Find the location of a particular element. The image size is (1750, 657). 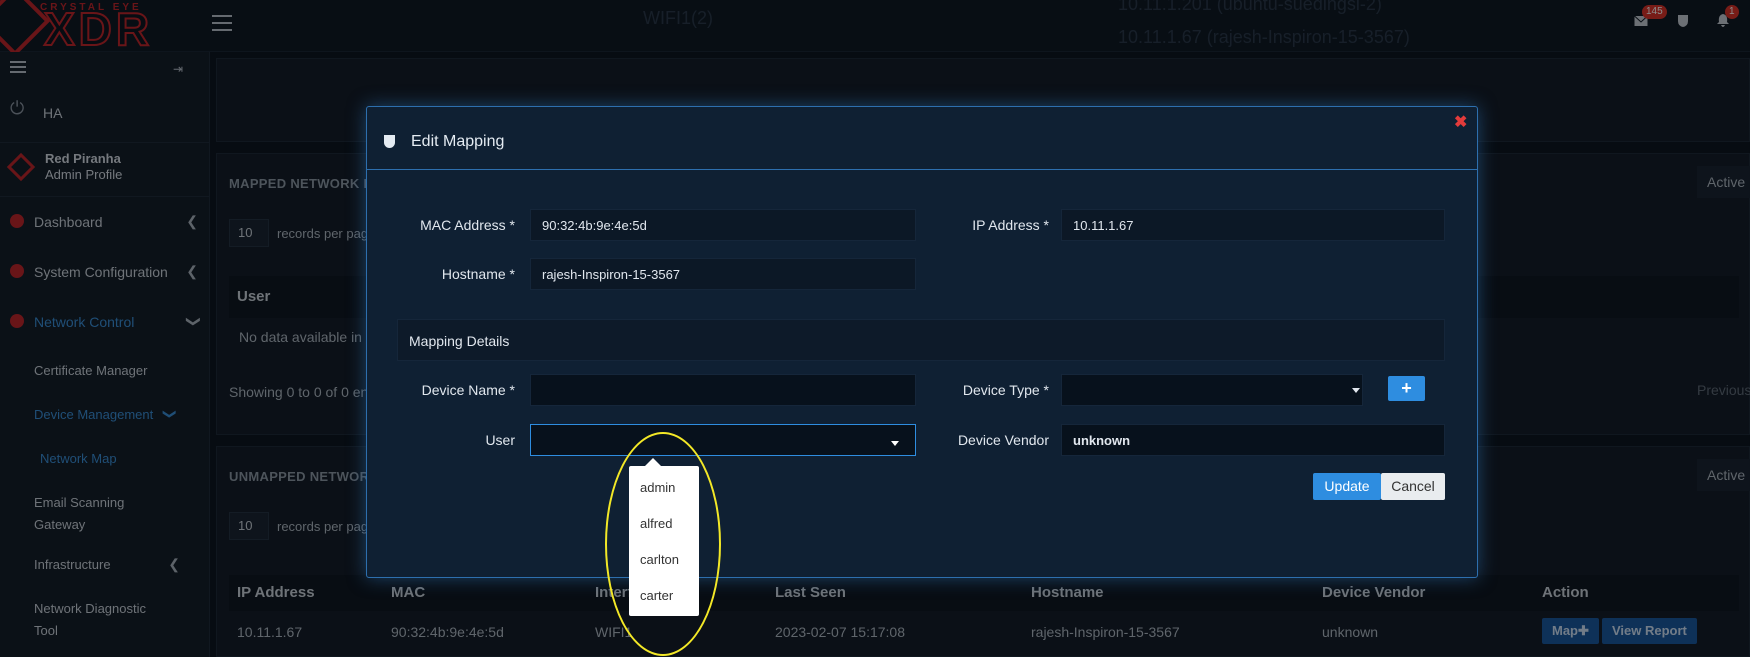

cancel-button: Cancel is located at coordinates (1413, 486).